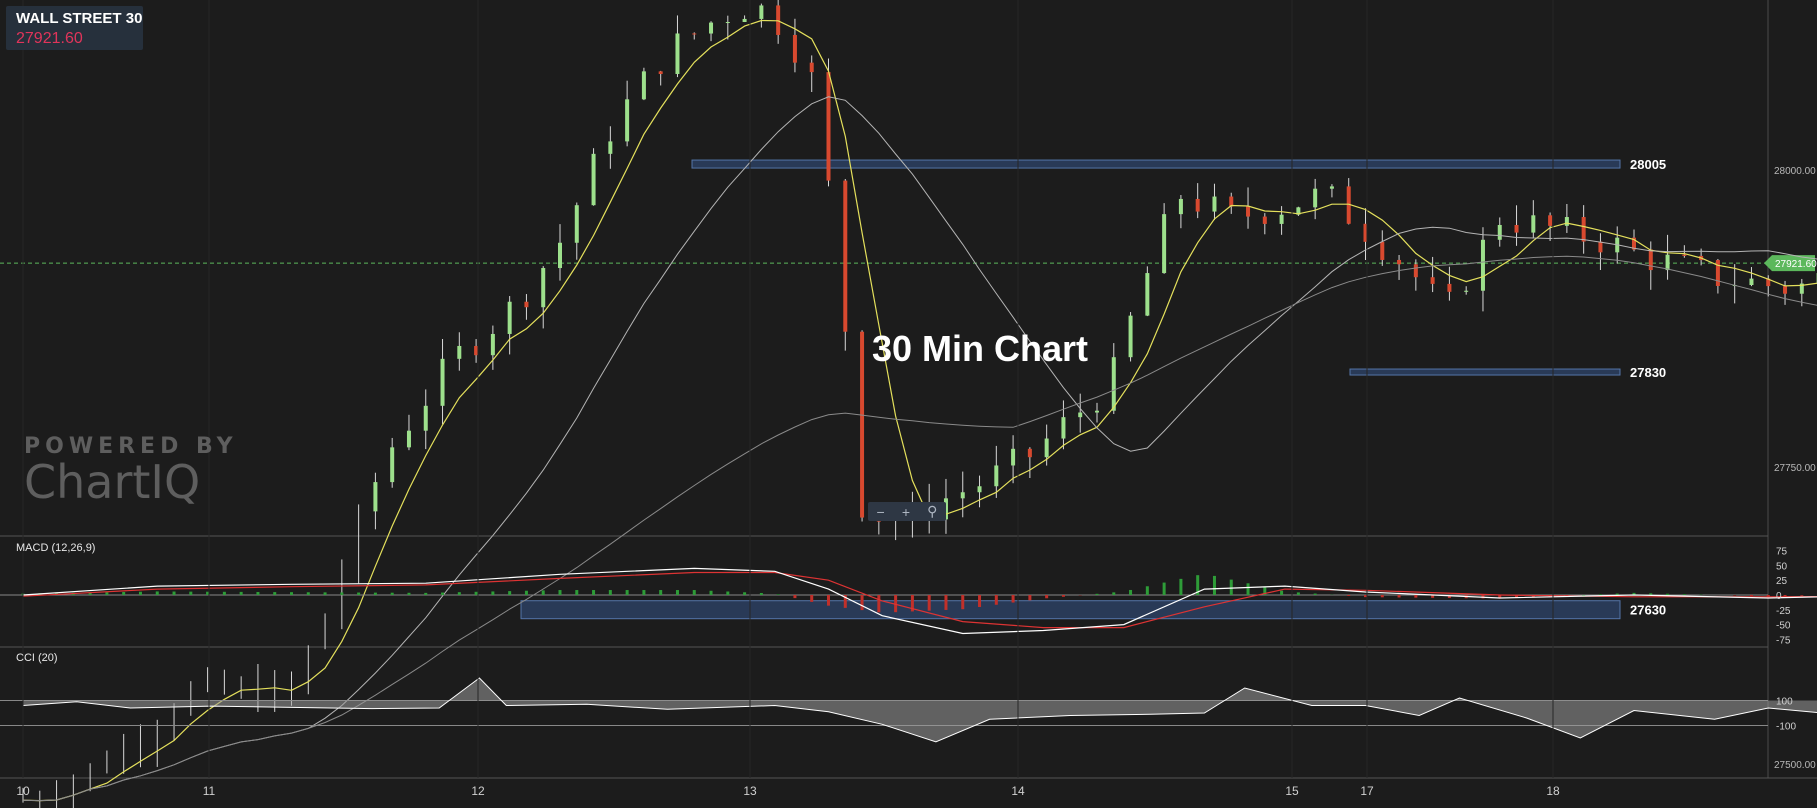 The height and width of the screenshot is (808, 1817). Describe the element at coordinates (1782, 552) in the screenshot. I see `macd-tick-label: 75` at that location.